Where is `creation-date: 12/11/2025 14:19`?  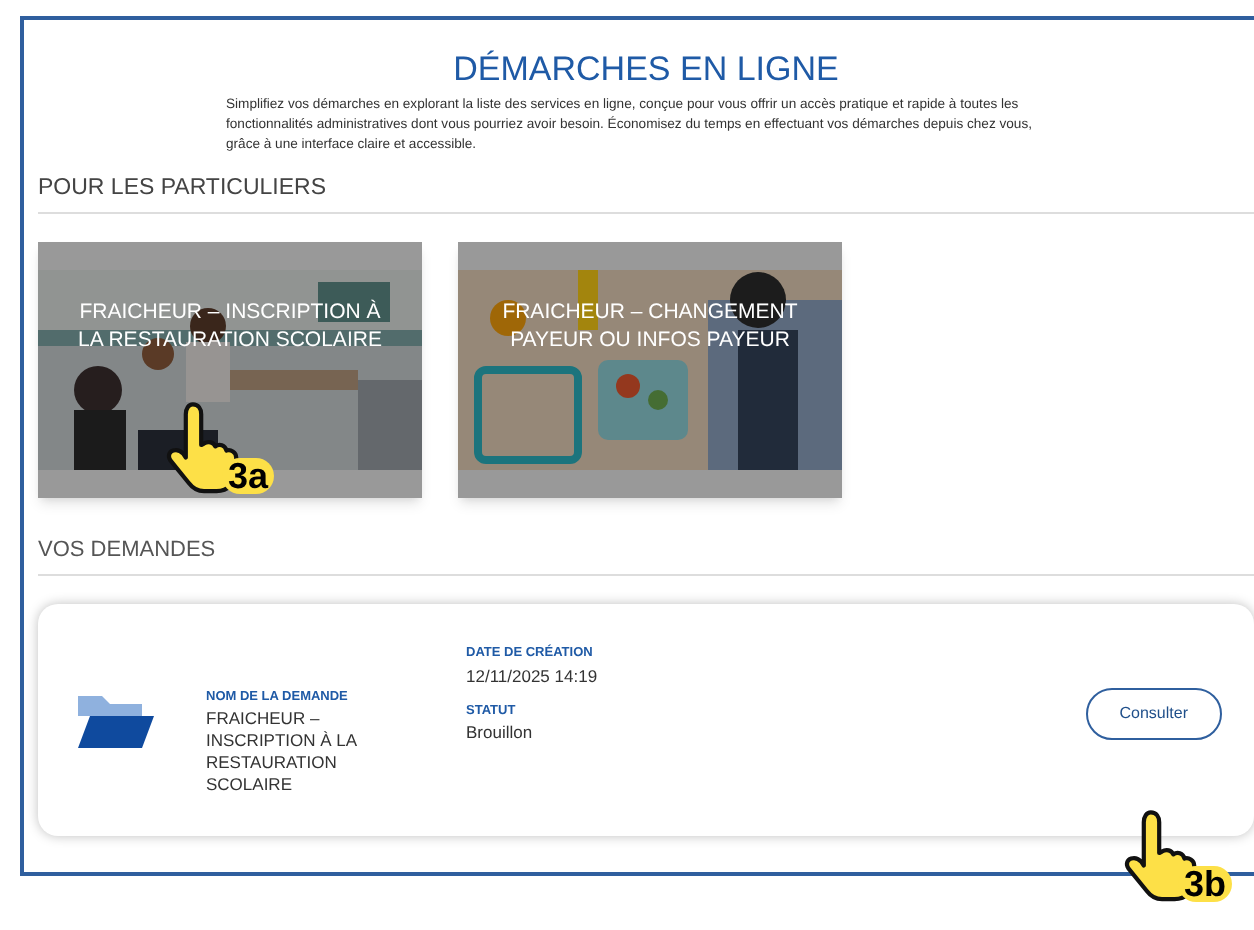 creation-date: 12/11/2025 14:19 is located at coordinates (532, 676).